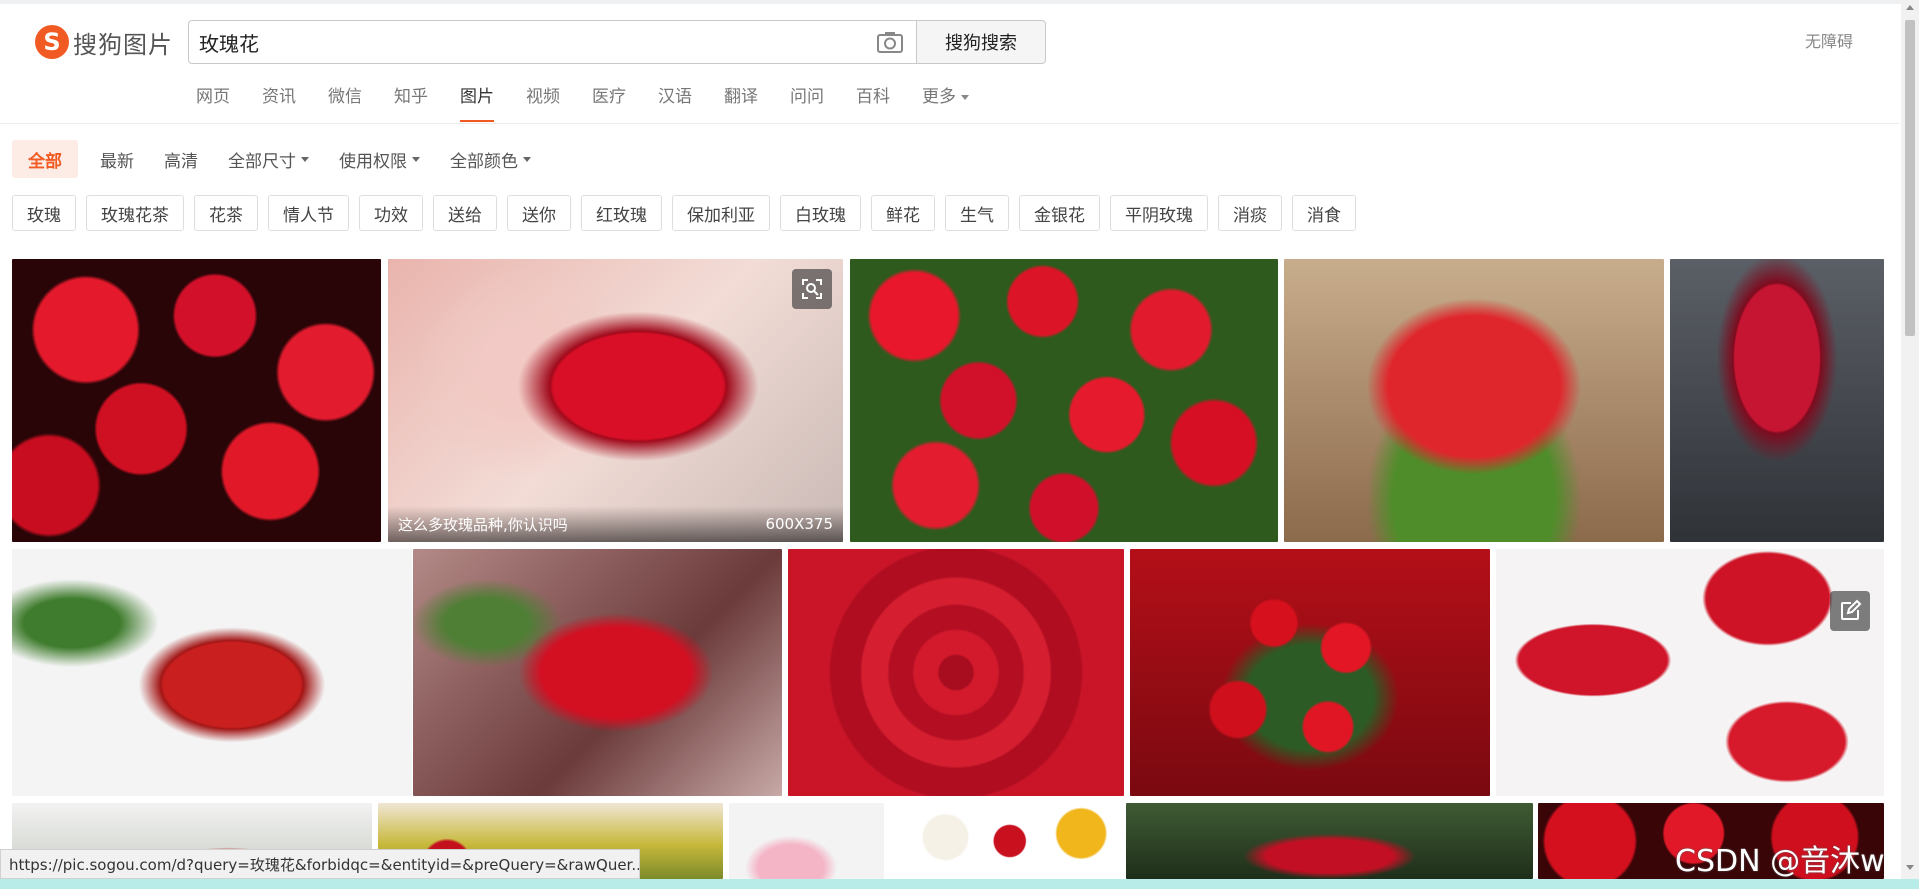 The height and width of the screenshot is (889, 1919). What do you see at coordinates (799, 524) in the screenshot?
I see `image-caption-size: 600X375` at bounding box center [799, 524].